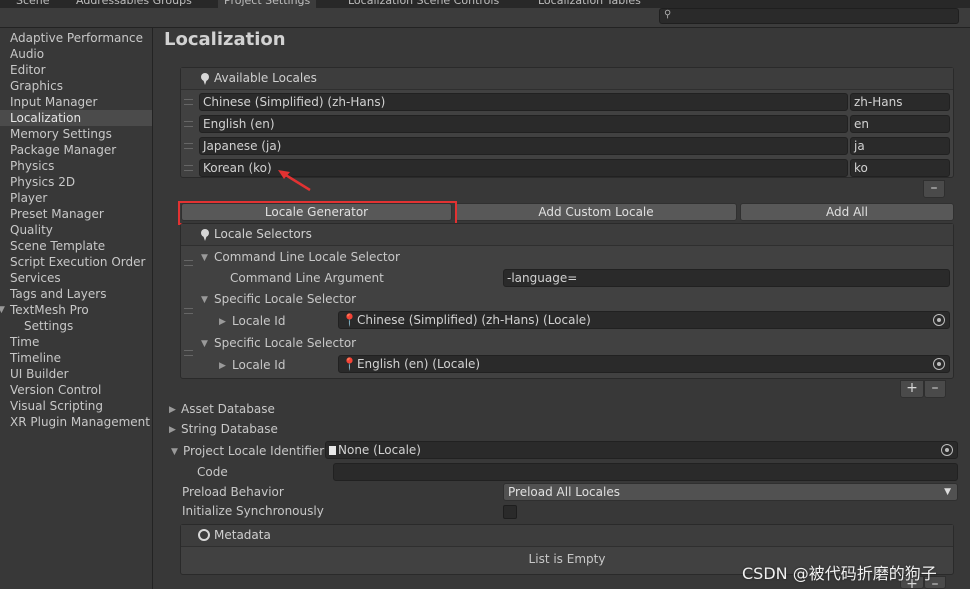  Describe the element at coordinates (76, 118) in the screenshot. I see `sidebar-item-localization: Localization` at that location.